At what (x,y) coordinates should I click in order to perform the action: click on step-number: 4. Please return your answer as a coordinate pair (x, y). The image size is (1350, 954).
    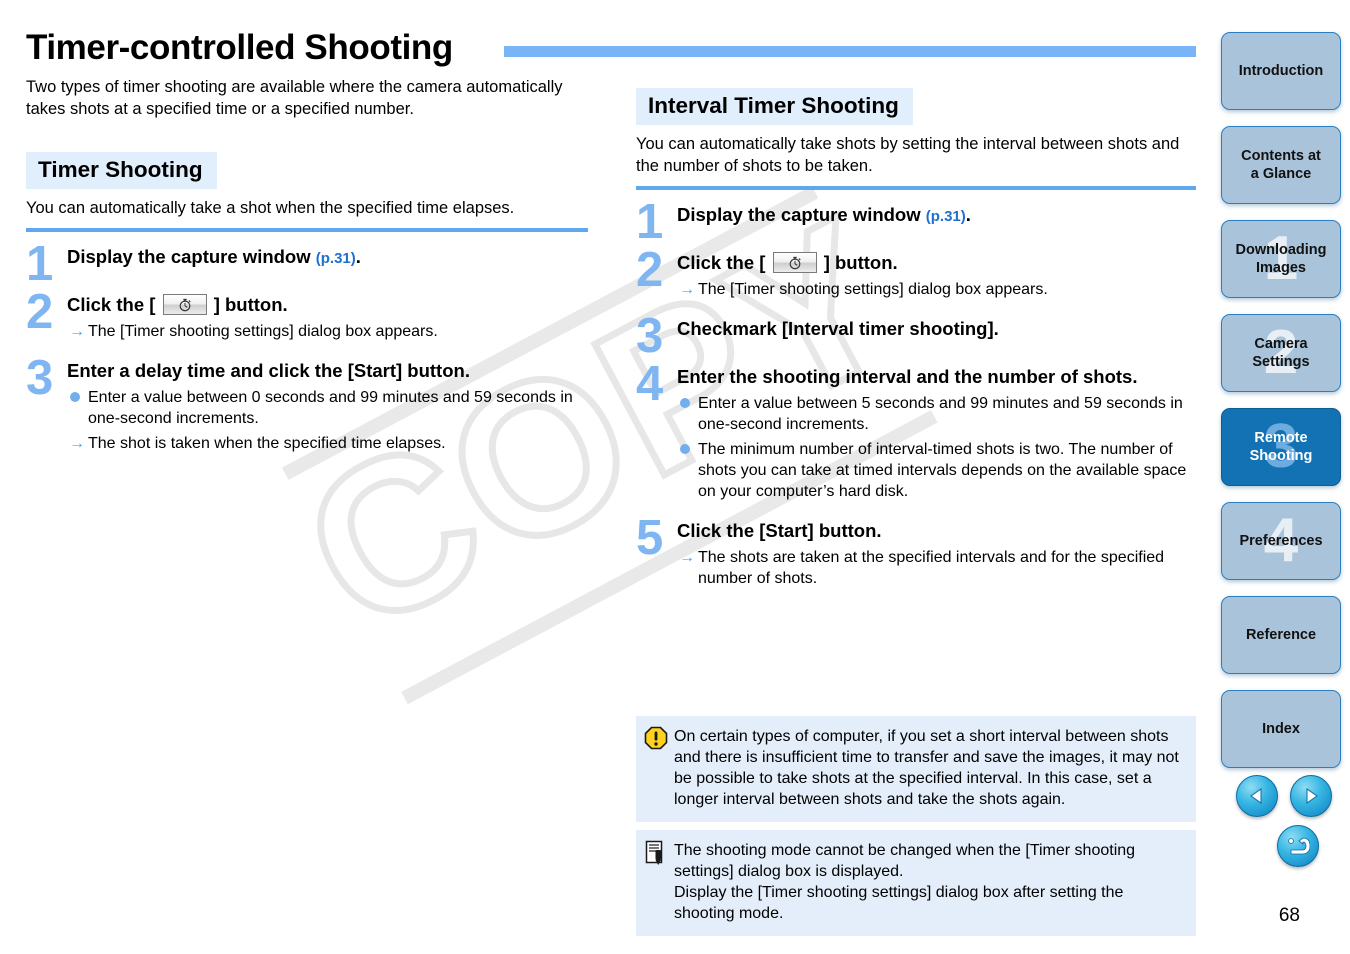
    Looking at the image, I should click on (650, 384).